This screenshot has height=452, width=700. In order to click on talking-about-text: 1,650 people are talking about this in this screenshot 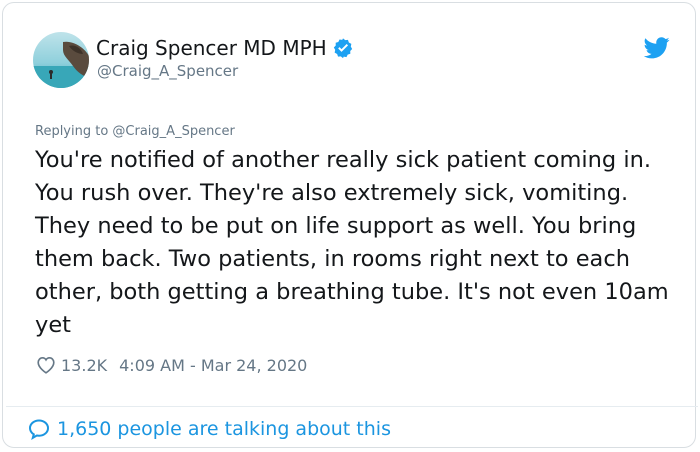, I will do `click(224, 429)`.